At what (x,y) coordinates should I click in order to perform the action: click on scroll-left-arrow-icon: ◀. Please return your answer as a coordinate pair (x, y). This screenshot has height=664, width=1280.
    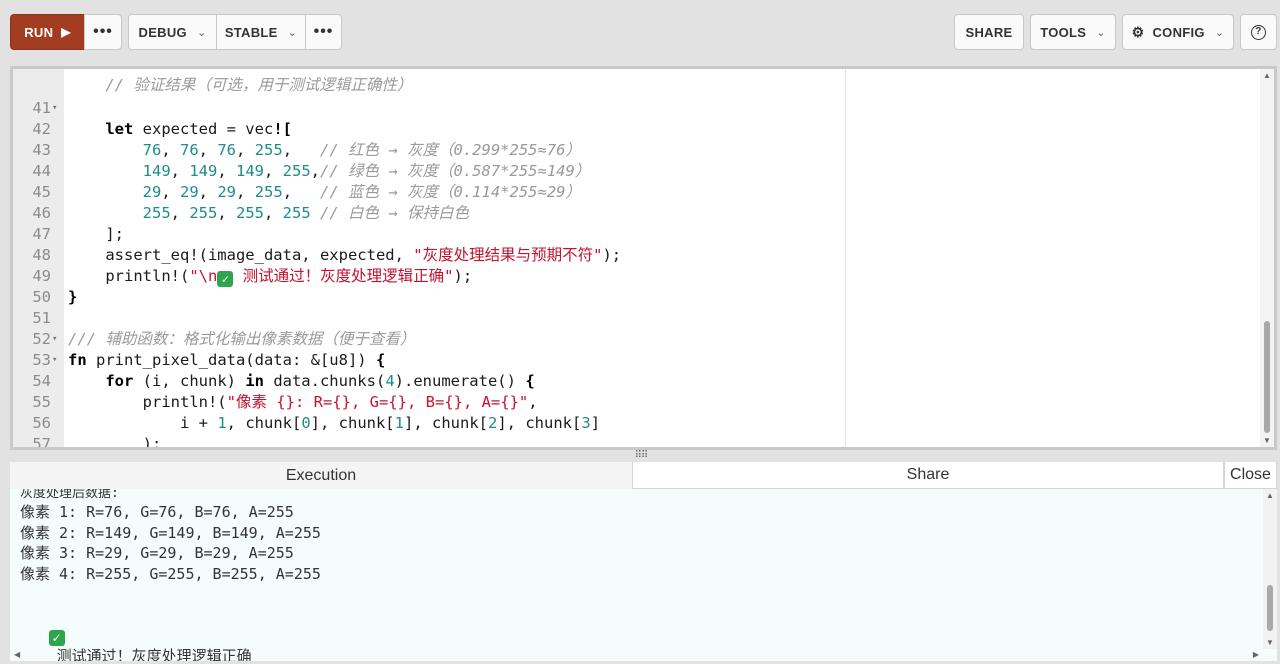
    Looking at the image, I should click on (17, 654).